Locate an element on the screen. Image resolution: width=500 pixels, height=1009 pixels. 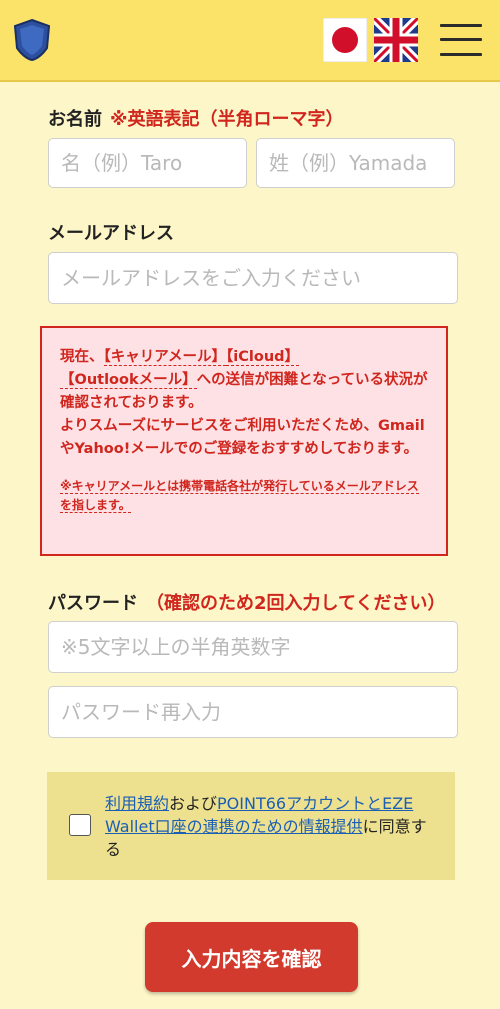
password-label: パスワード （確認のため2回入力してください） is located at coordinates (246, 602).